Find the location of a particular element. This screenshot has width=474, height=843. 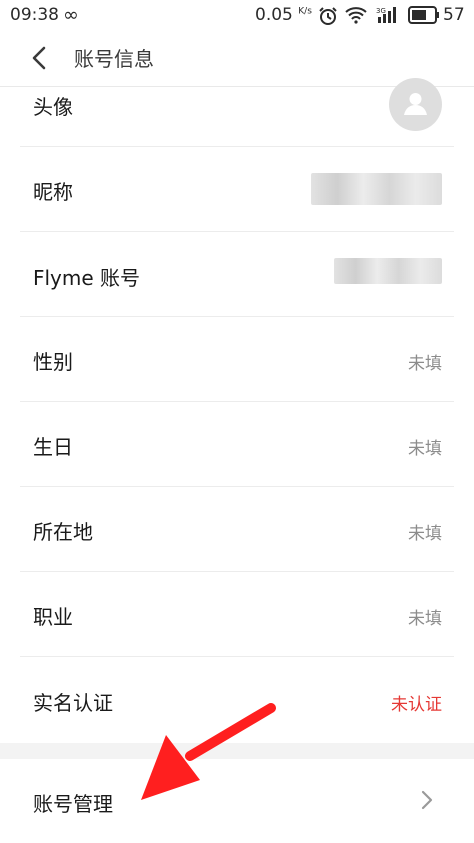

signal-3g-icon: 3G is located at coordinates (386, 15).